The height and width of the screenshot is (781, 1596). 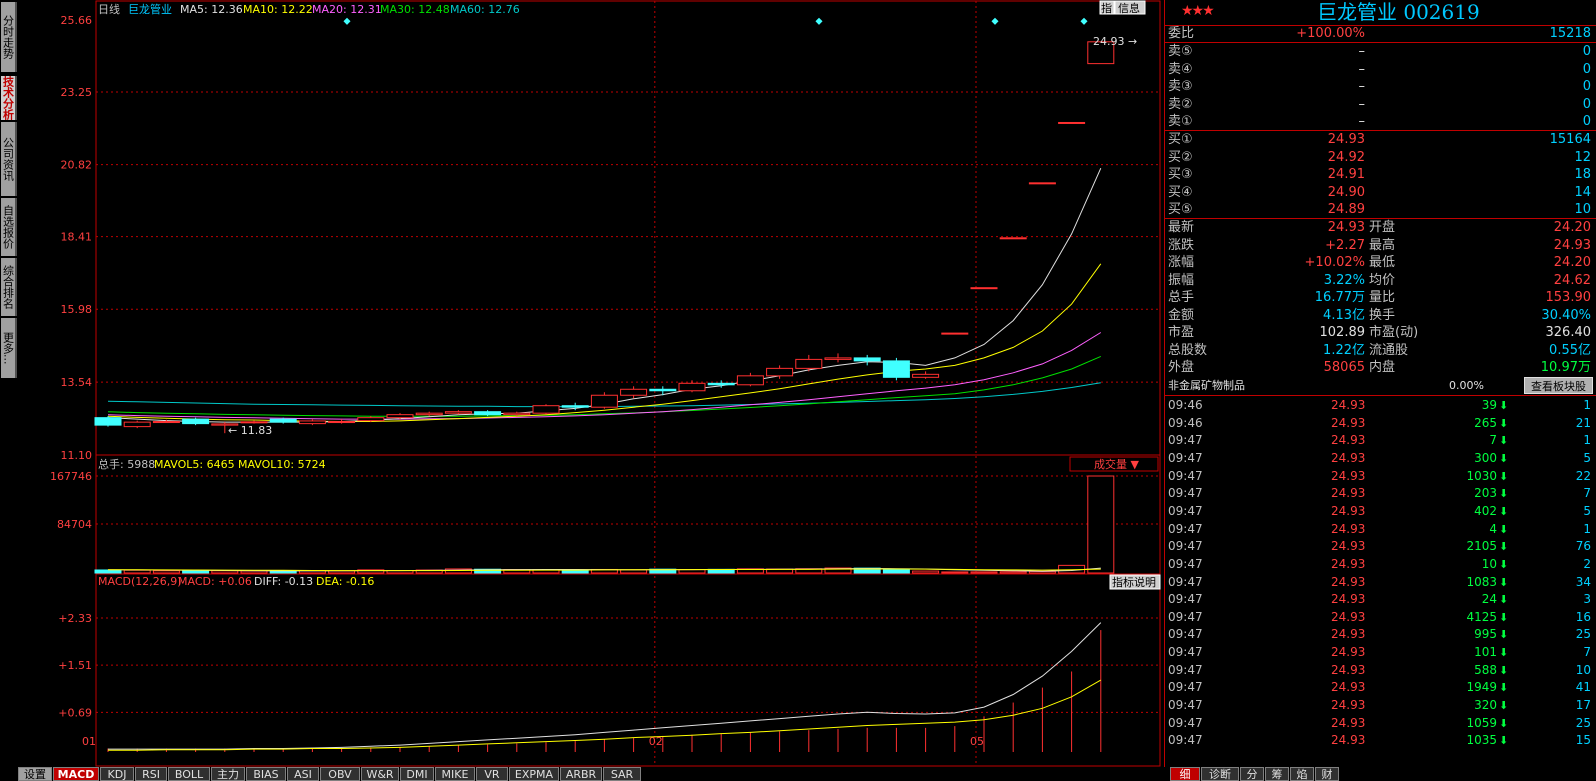 What do you see at coordinates (278, 9) in the screenshot?
I see `chart-header-ma10: MA10: 12.22` at bounding box center [278, 9].